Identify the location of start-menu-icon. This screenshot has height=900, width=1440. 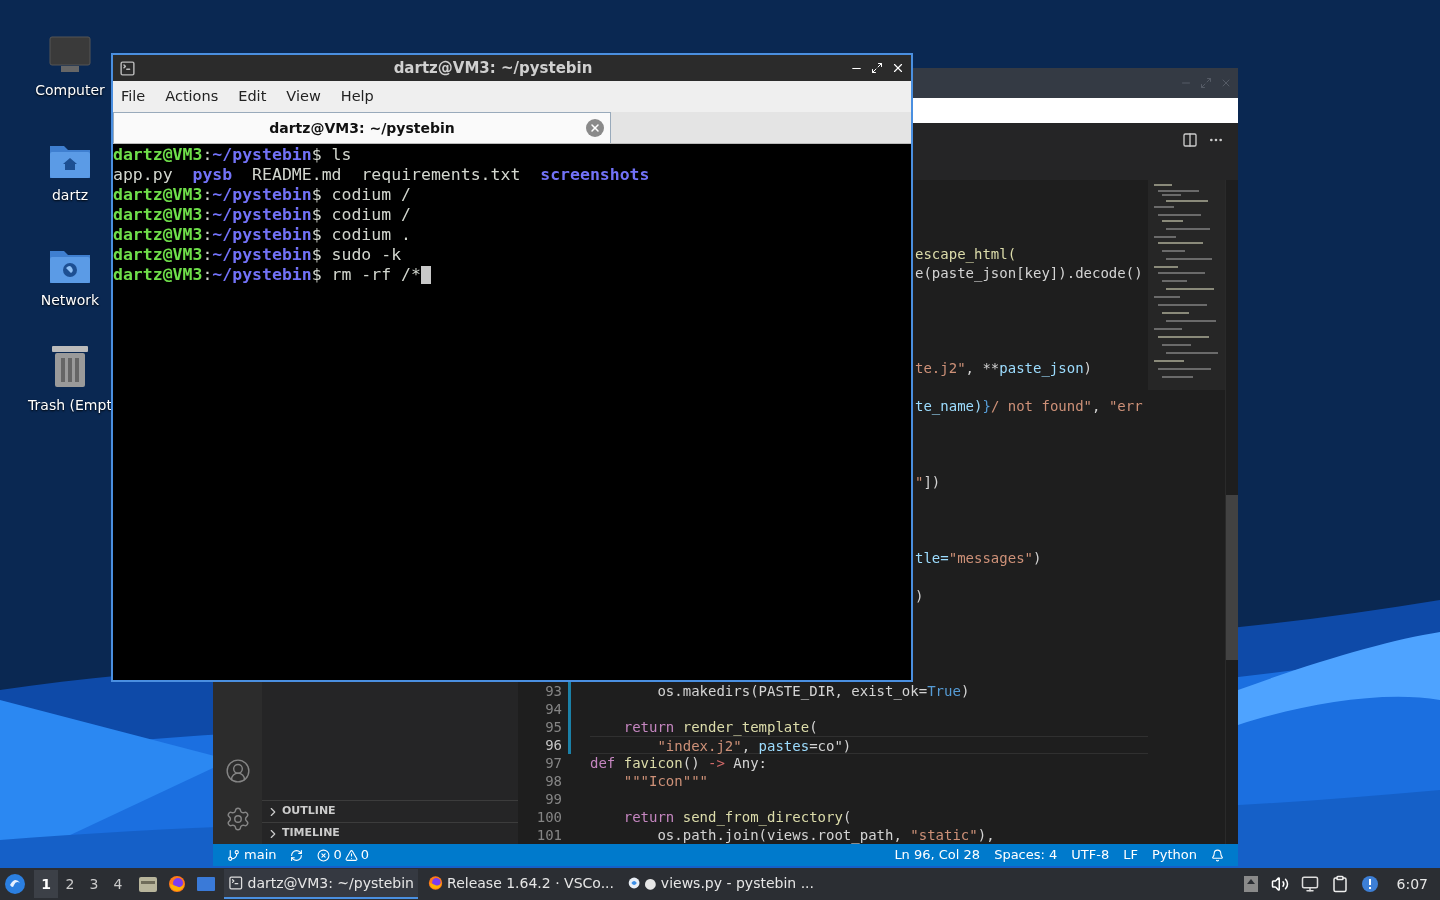
(15, 884).